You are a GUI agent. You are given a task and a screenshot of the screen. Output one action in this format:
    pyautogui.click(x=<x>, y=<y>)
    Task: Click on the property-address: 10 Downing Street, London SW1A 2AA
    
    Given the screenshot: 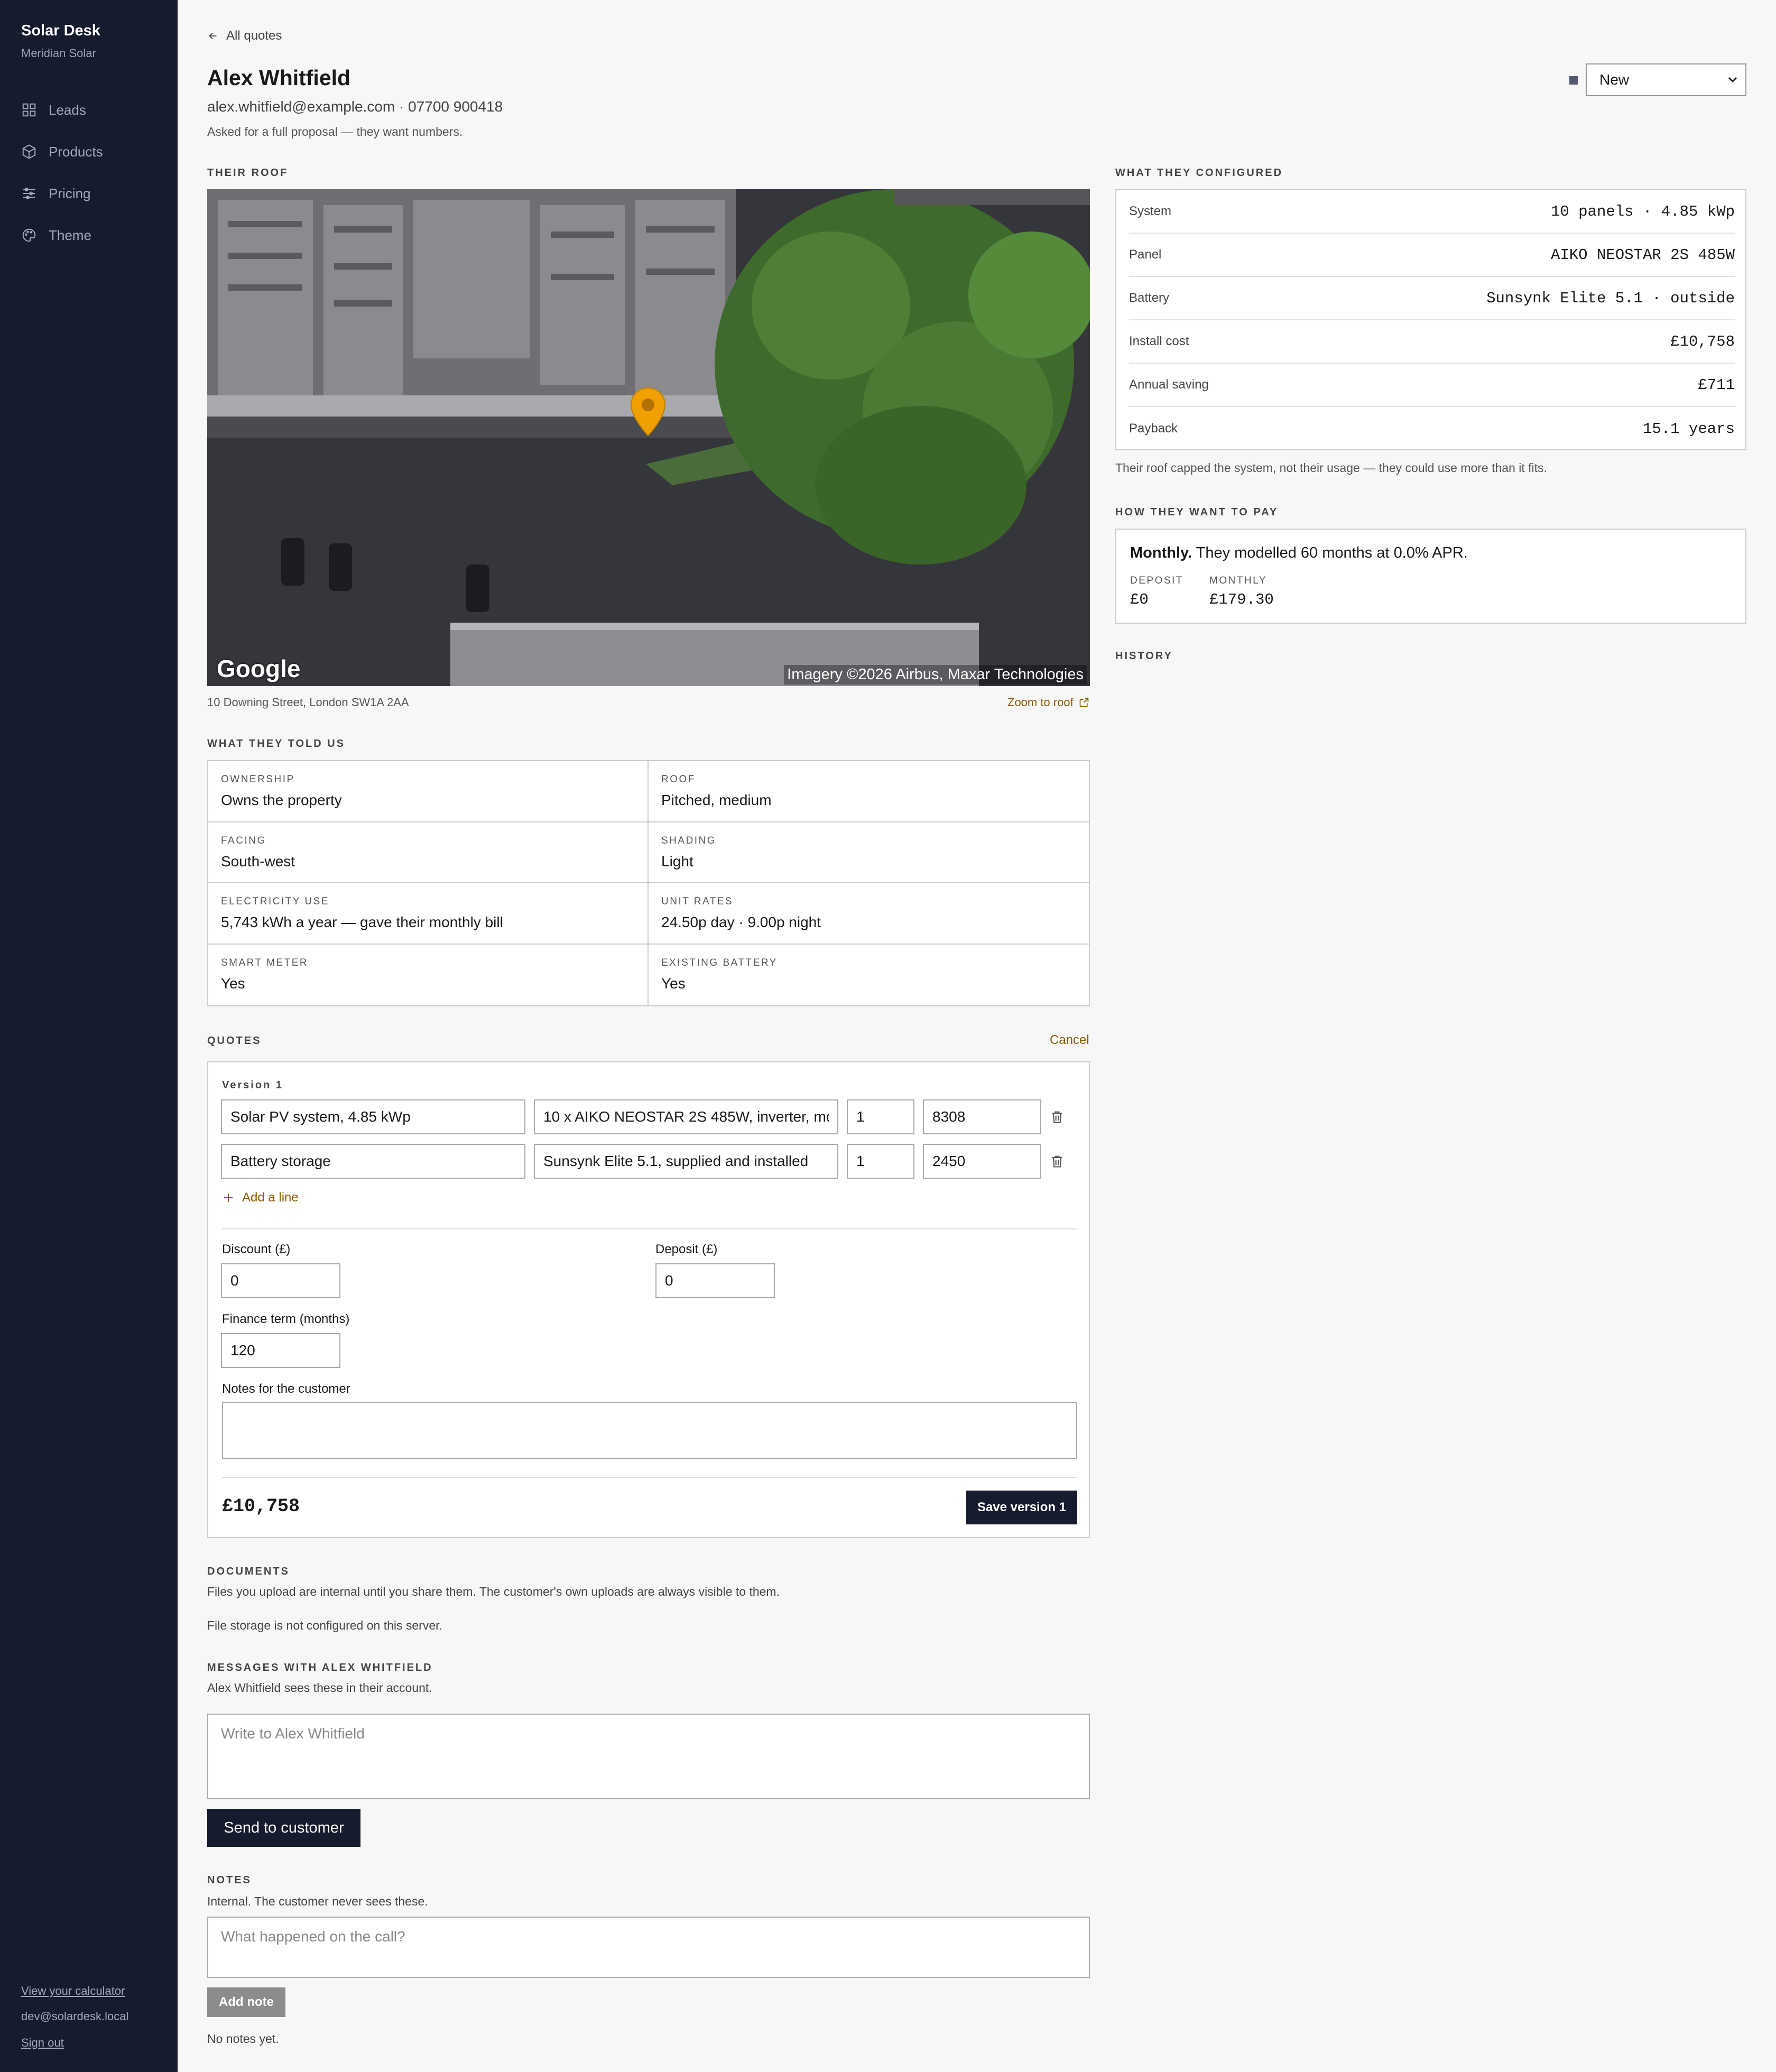 What is the action you would take?
    pyautogui.click(x=308, y=702)
    